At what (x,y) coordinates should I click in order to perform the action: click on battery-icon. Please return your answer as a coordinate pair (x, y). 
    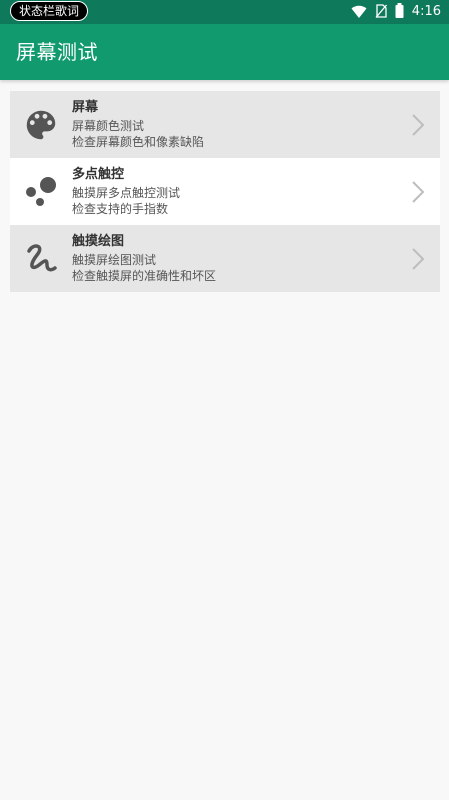
    Looking at the image, I should click on (399, 12).